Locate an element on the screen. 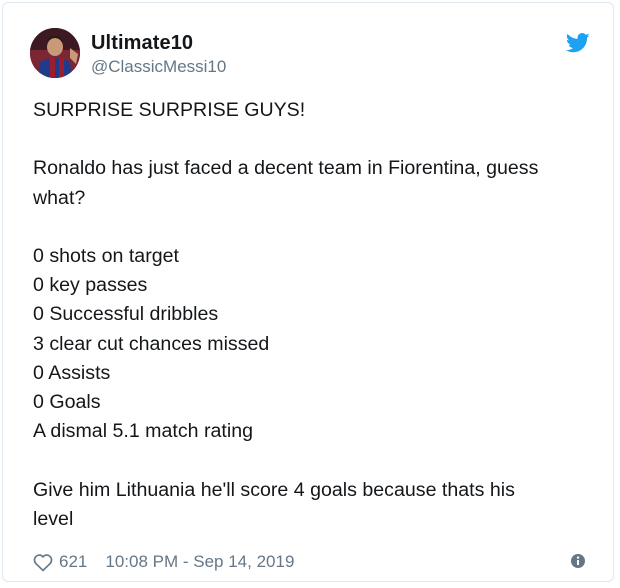 This screenshot has width=620, height=588. like-button: 621 is located at coordinates (60, 562).